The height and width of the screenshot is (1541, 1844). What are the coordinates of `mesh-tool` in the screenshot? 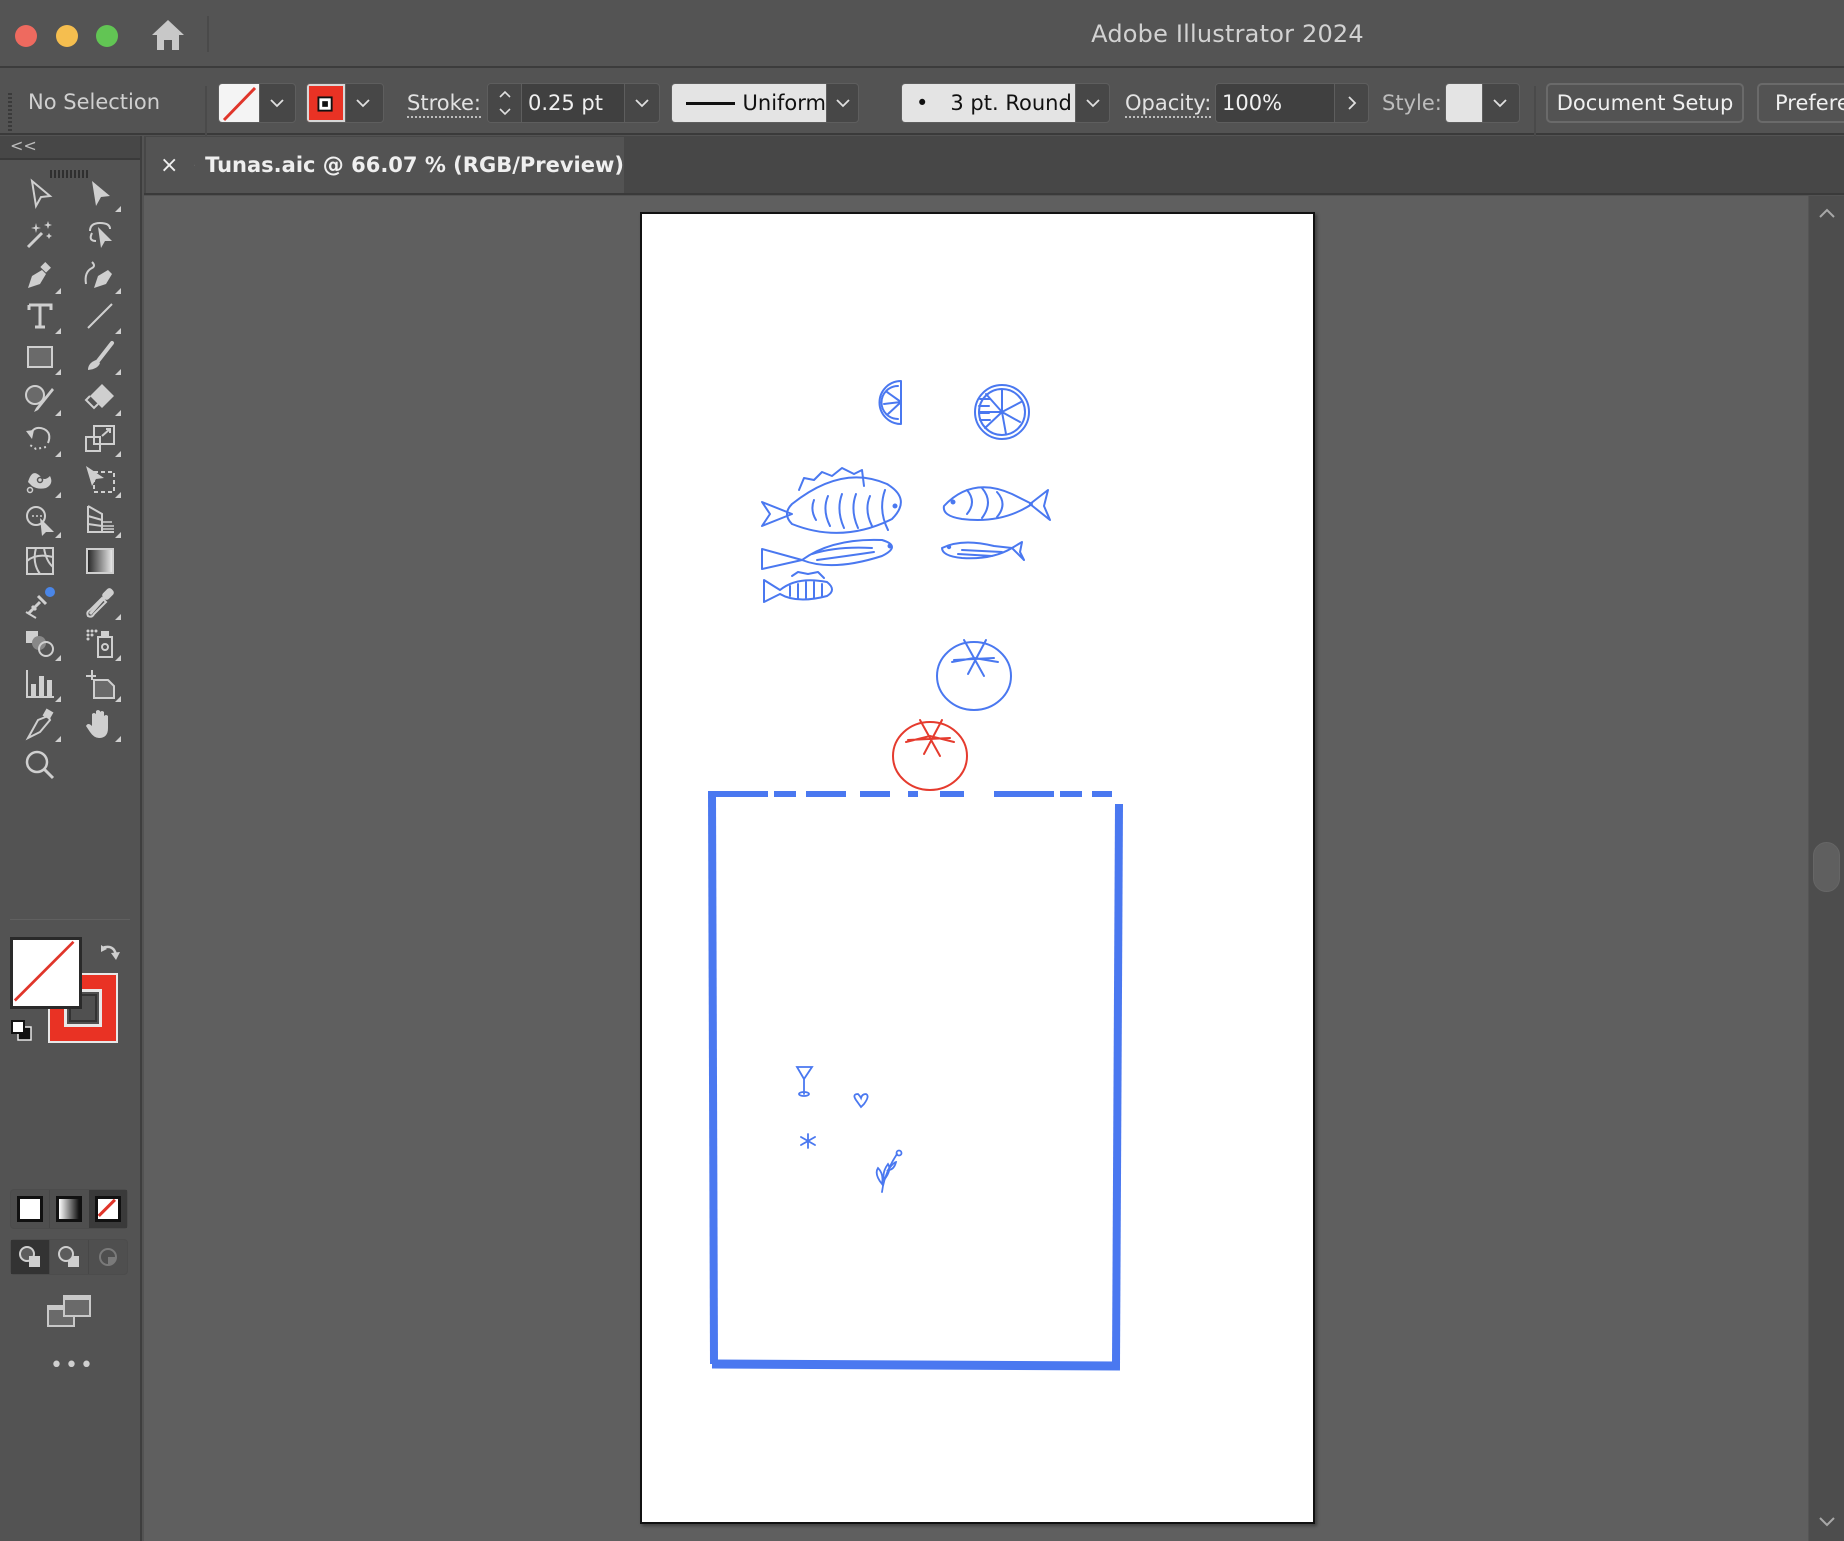 It's located at (40, 561).